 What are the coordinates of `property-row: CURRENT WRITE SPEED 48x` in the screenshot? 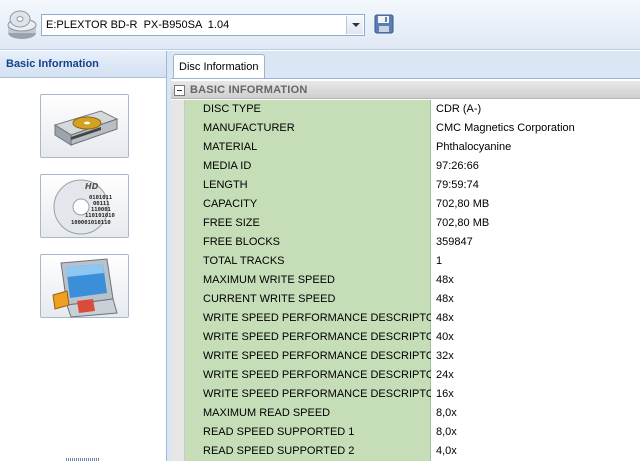 It's located at (405, 299).